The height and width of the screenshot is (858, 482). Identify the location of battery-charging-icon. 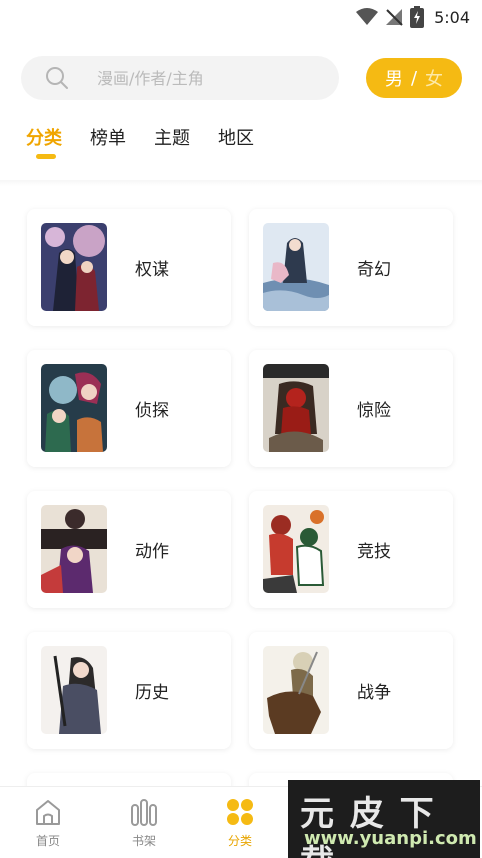
(417, 17).